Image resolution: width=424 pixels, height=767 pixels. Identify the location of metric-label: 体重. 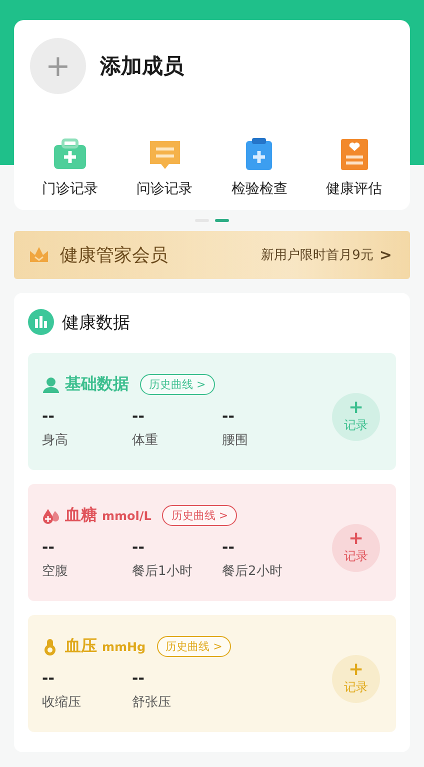
(145, 440).